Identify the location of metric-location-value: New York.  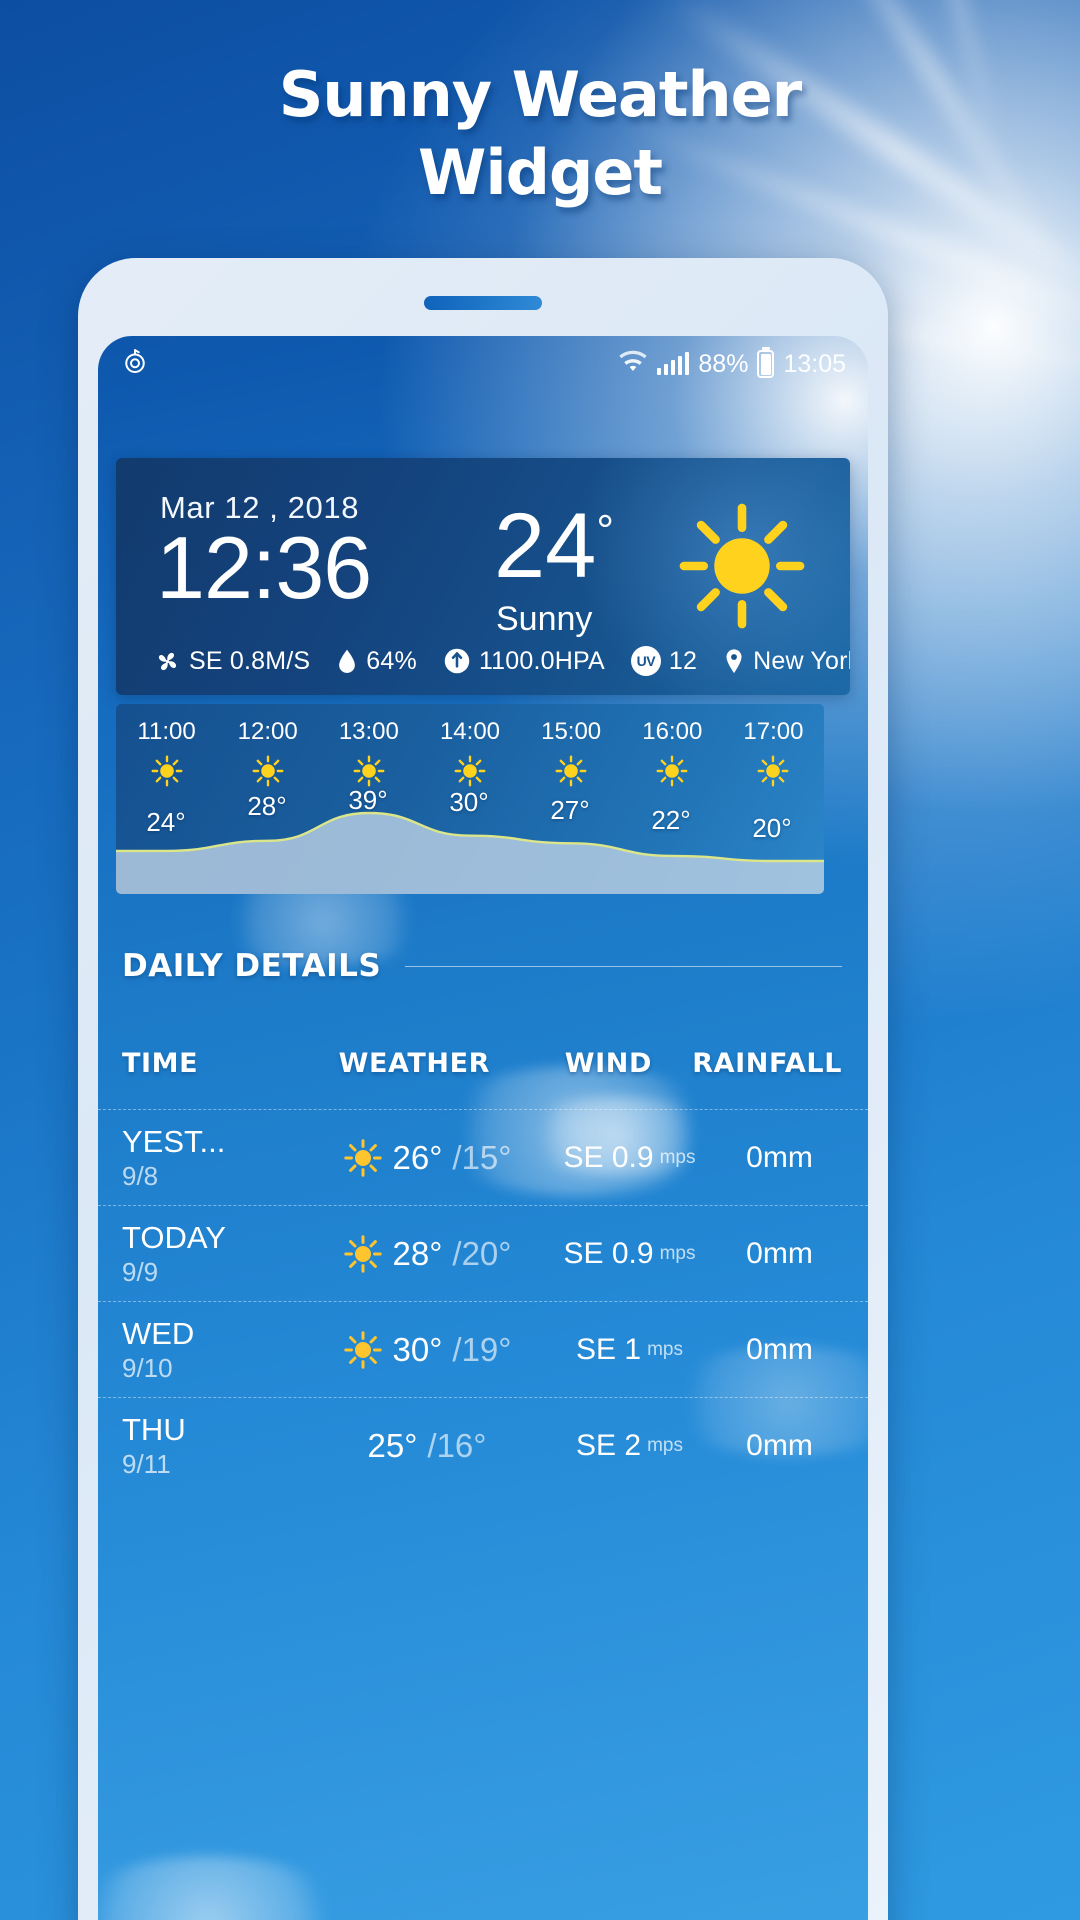
(801, 660).